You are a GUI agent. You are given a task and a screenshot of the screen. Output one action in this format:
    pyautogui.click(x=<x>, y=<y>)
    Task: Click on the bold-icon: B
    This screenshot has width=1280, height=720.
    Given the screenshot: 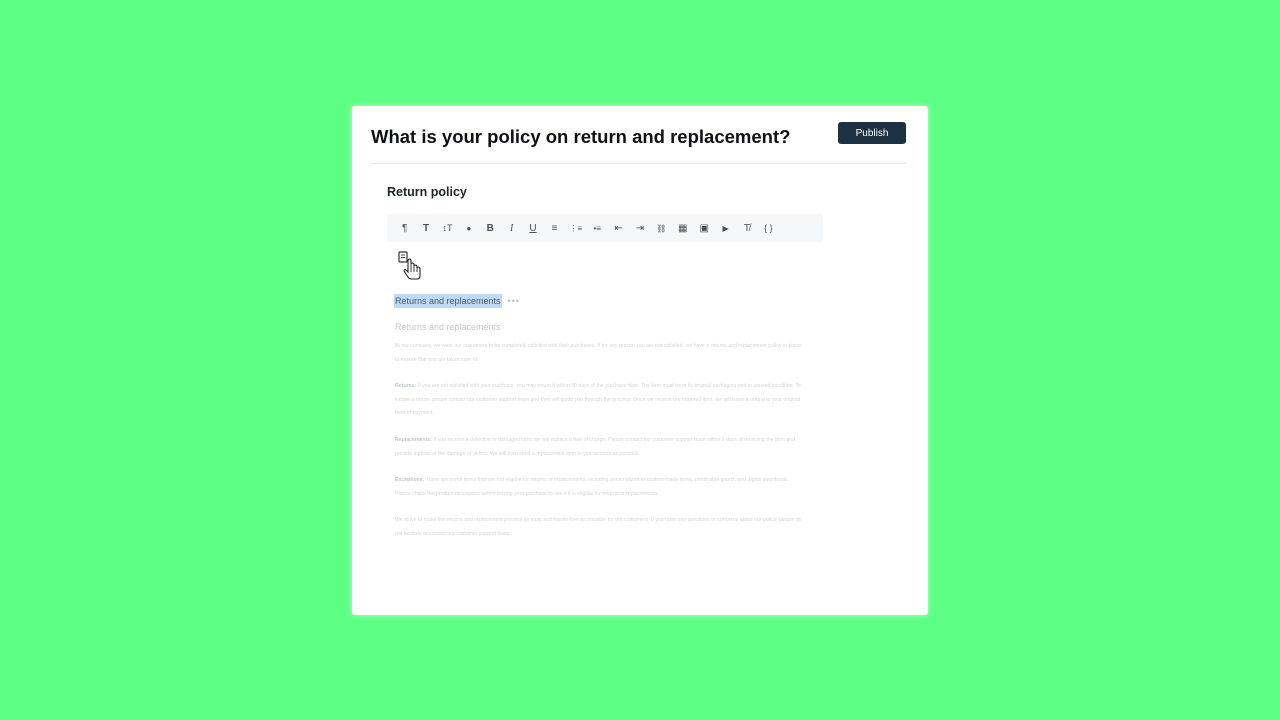 What is the action you would take?
    pyautogui.click(x=490, y=228)
    